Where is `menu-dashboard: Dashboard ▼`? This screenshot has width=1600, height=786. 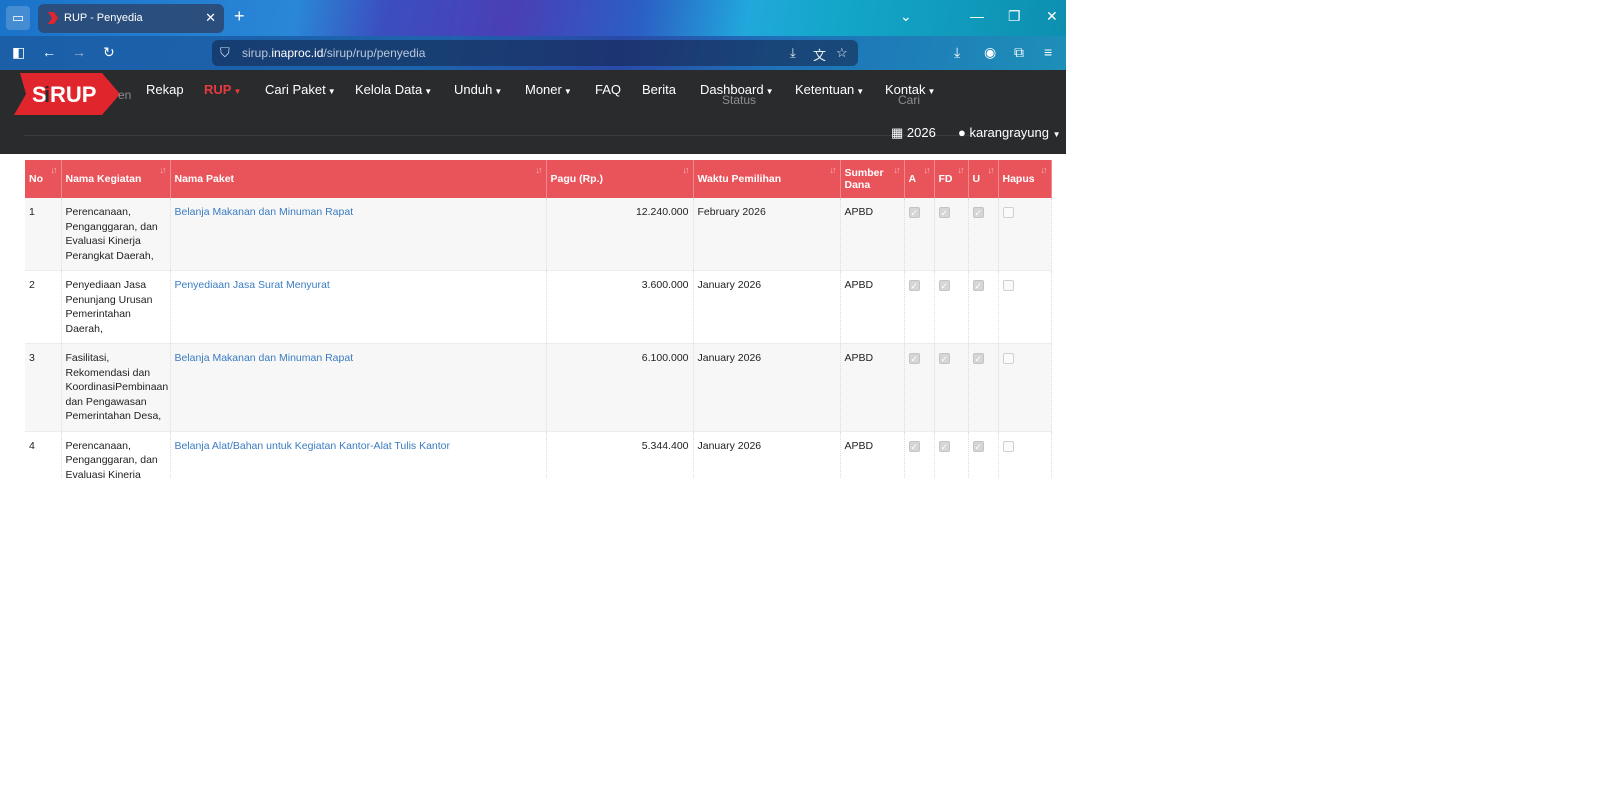
menu-dashboard: Dashboard ▼ is located at coordinates (737, 89).